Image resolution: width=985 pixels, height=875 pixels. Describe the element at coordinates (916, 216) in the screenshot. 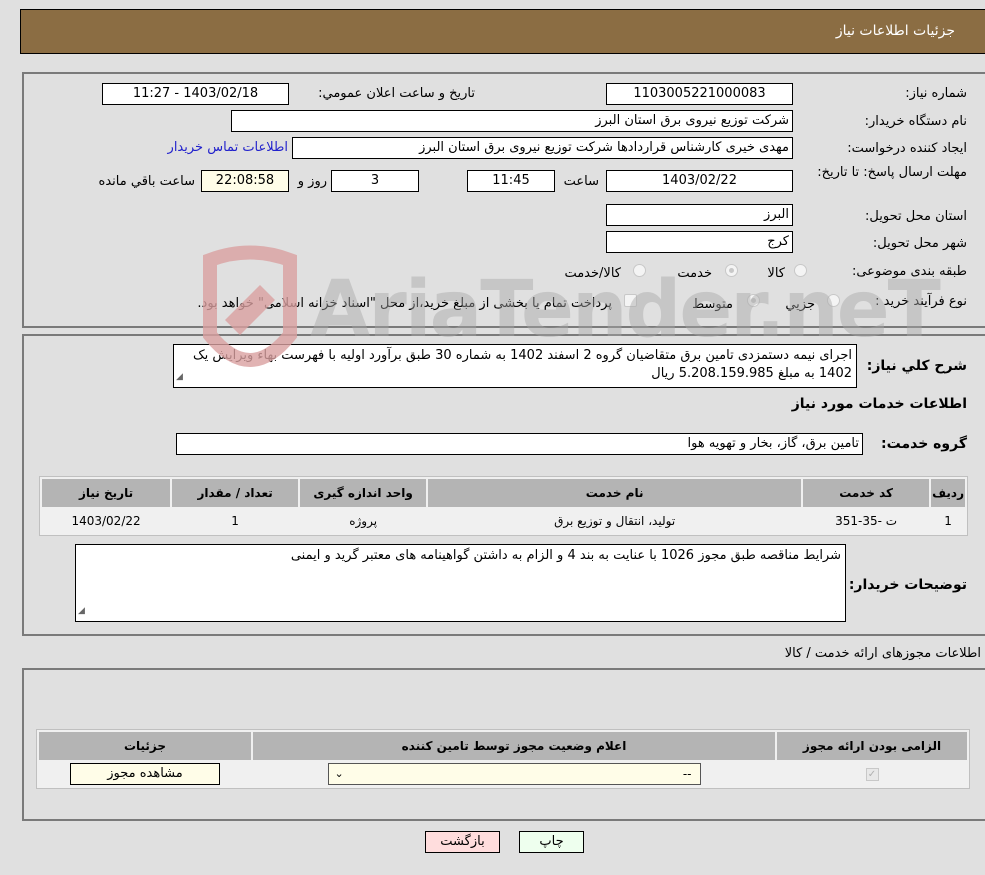

I see `province-label: استان محل تحویل:` at that location.